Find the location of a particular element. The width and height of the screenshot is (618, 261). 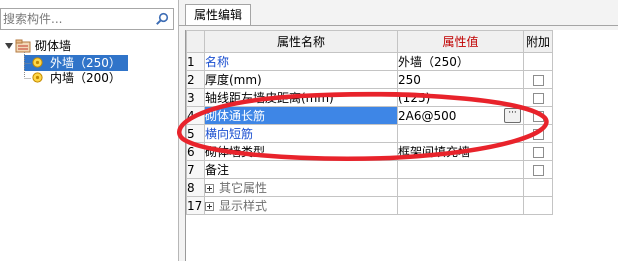

property-name: 备注 is located at coordinates (301, 169).